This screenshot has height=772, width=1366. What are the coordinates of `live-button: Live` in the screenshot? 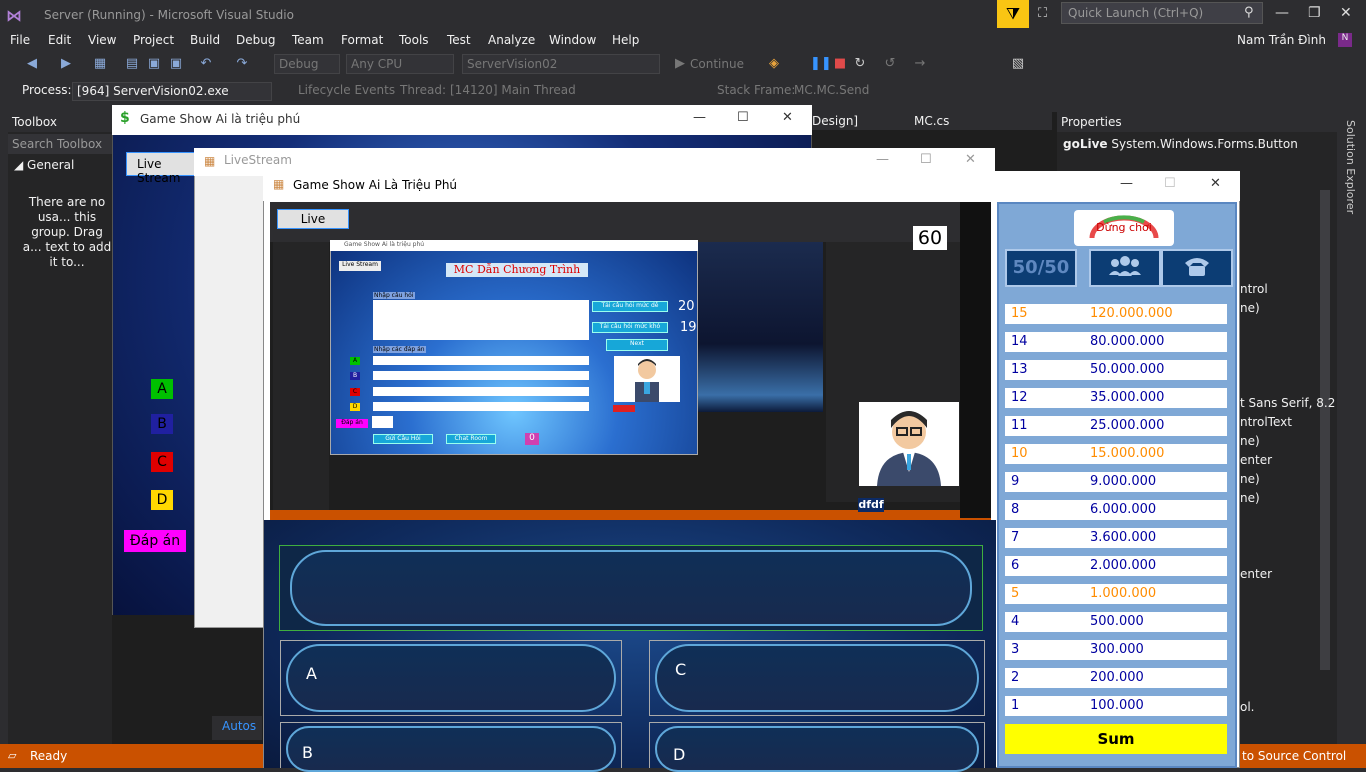 It's located at (313, 219).